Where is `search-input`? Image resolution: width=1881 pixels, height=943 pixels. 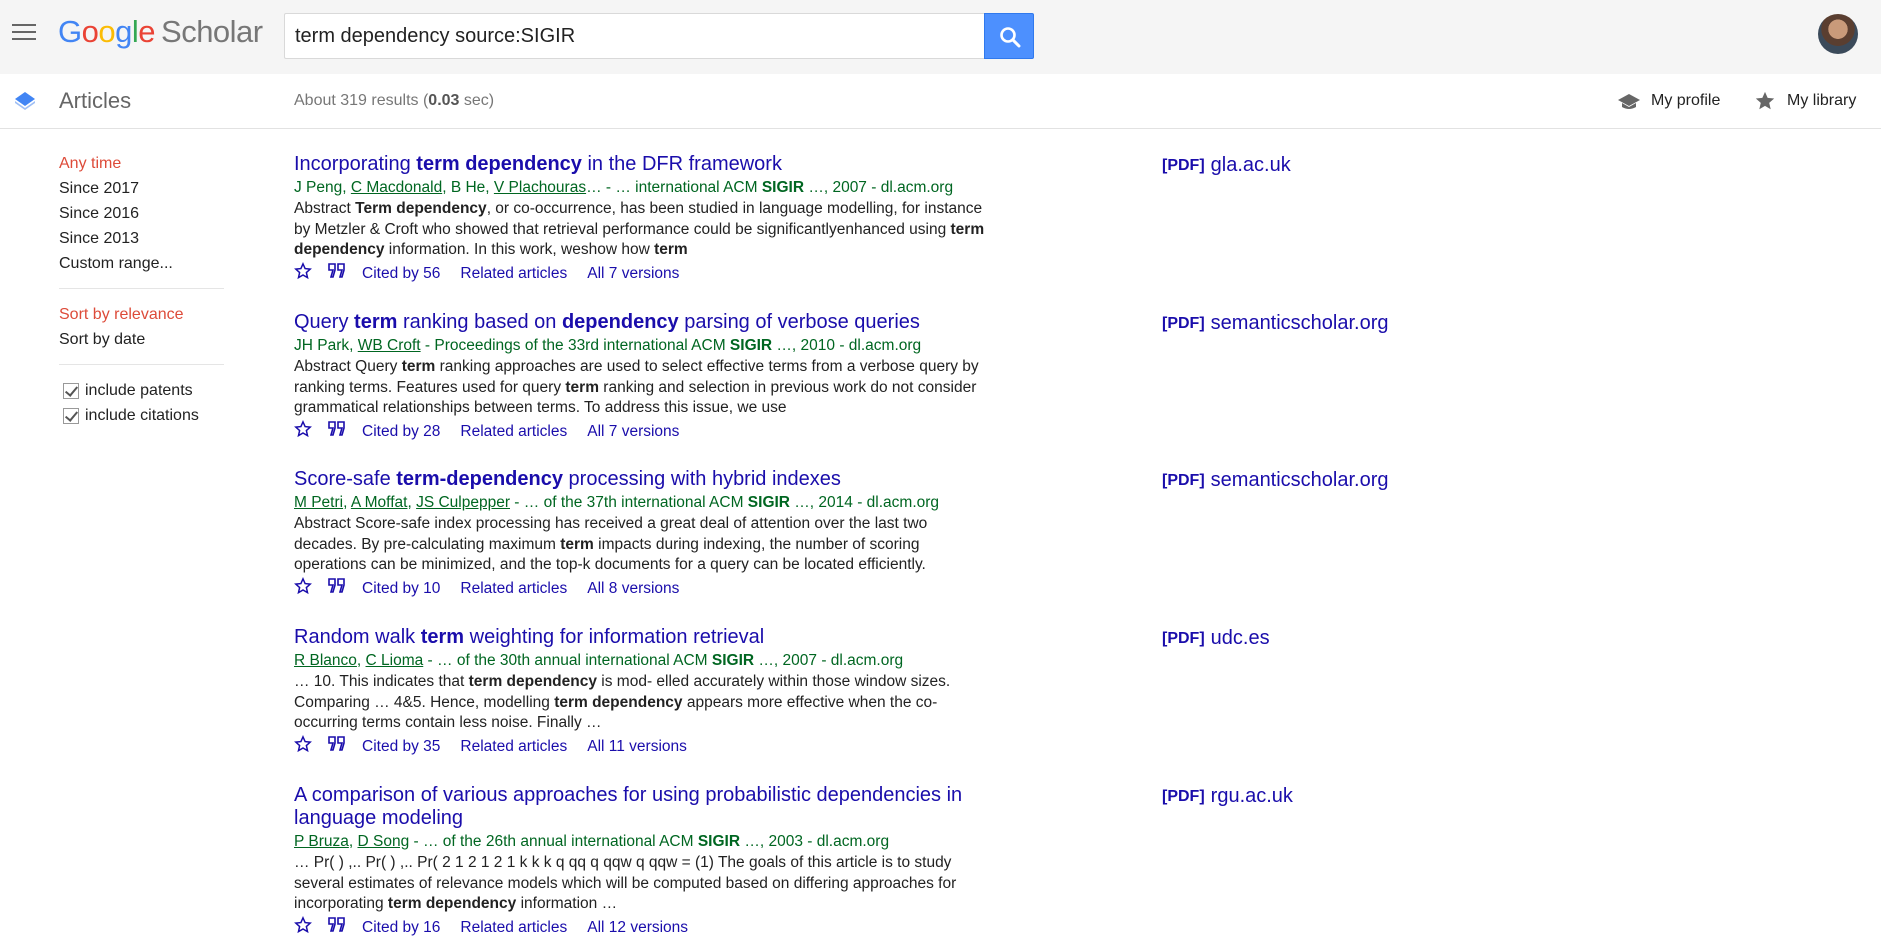
search-input is located at coordinates (634, 36).